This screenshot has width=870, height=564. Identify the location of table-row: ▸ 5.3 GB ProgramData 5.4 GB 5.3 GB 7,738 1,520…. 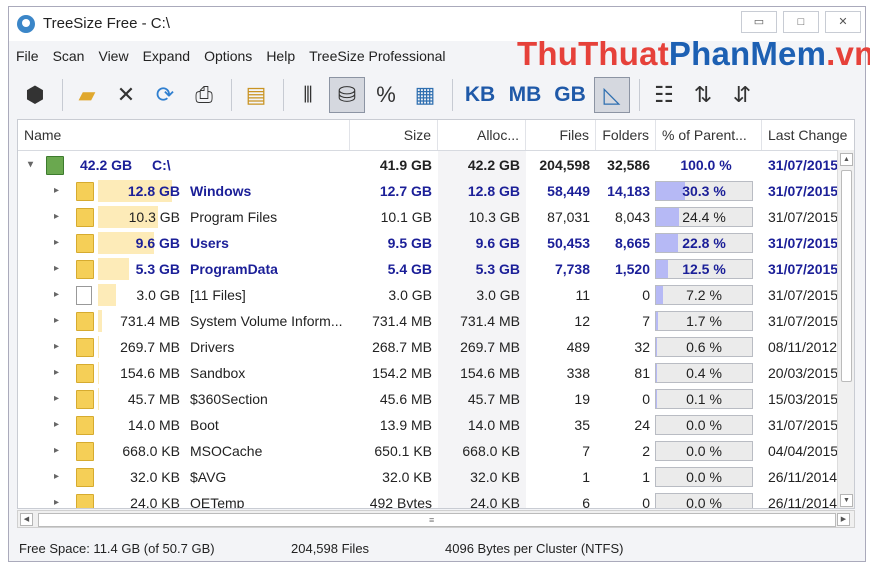
(433, 269).